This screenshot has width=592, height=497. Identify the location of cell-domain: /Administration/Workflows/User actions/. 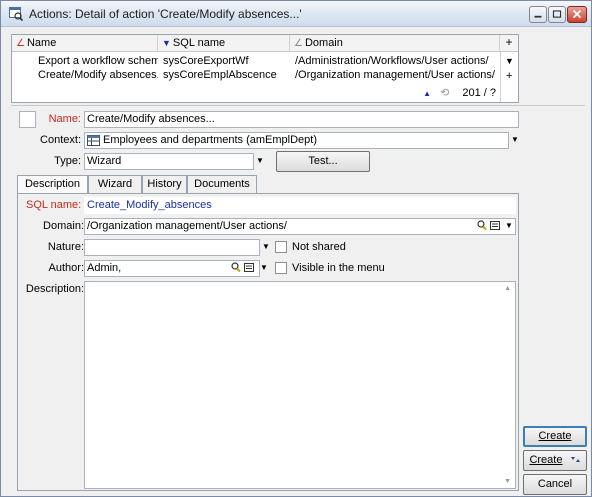
(392, 61).